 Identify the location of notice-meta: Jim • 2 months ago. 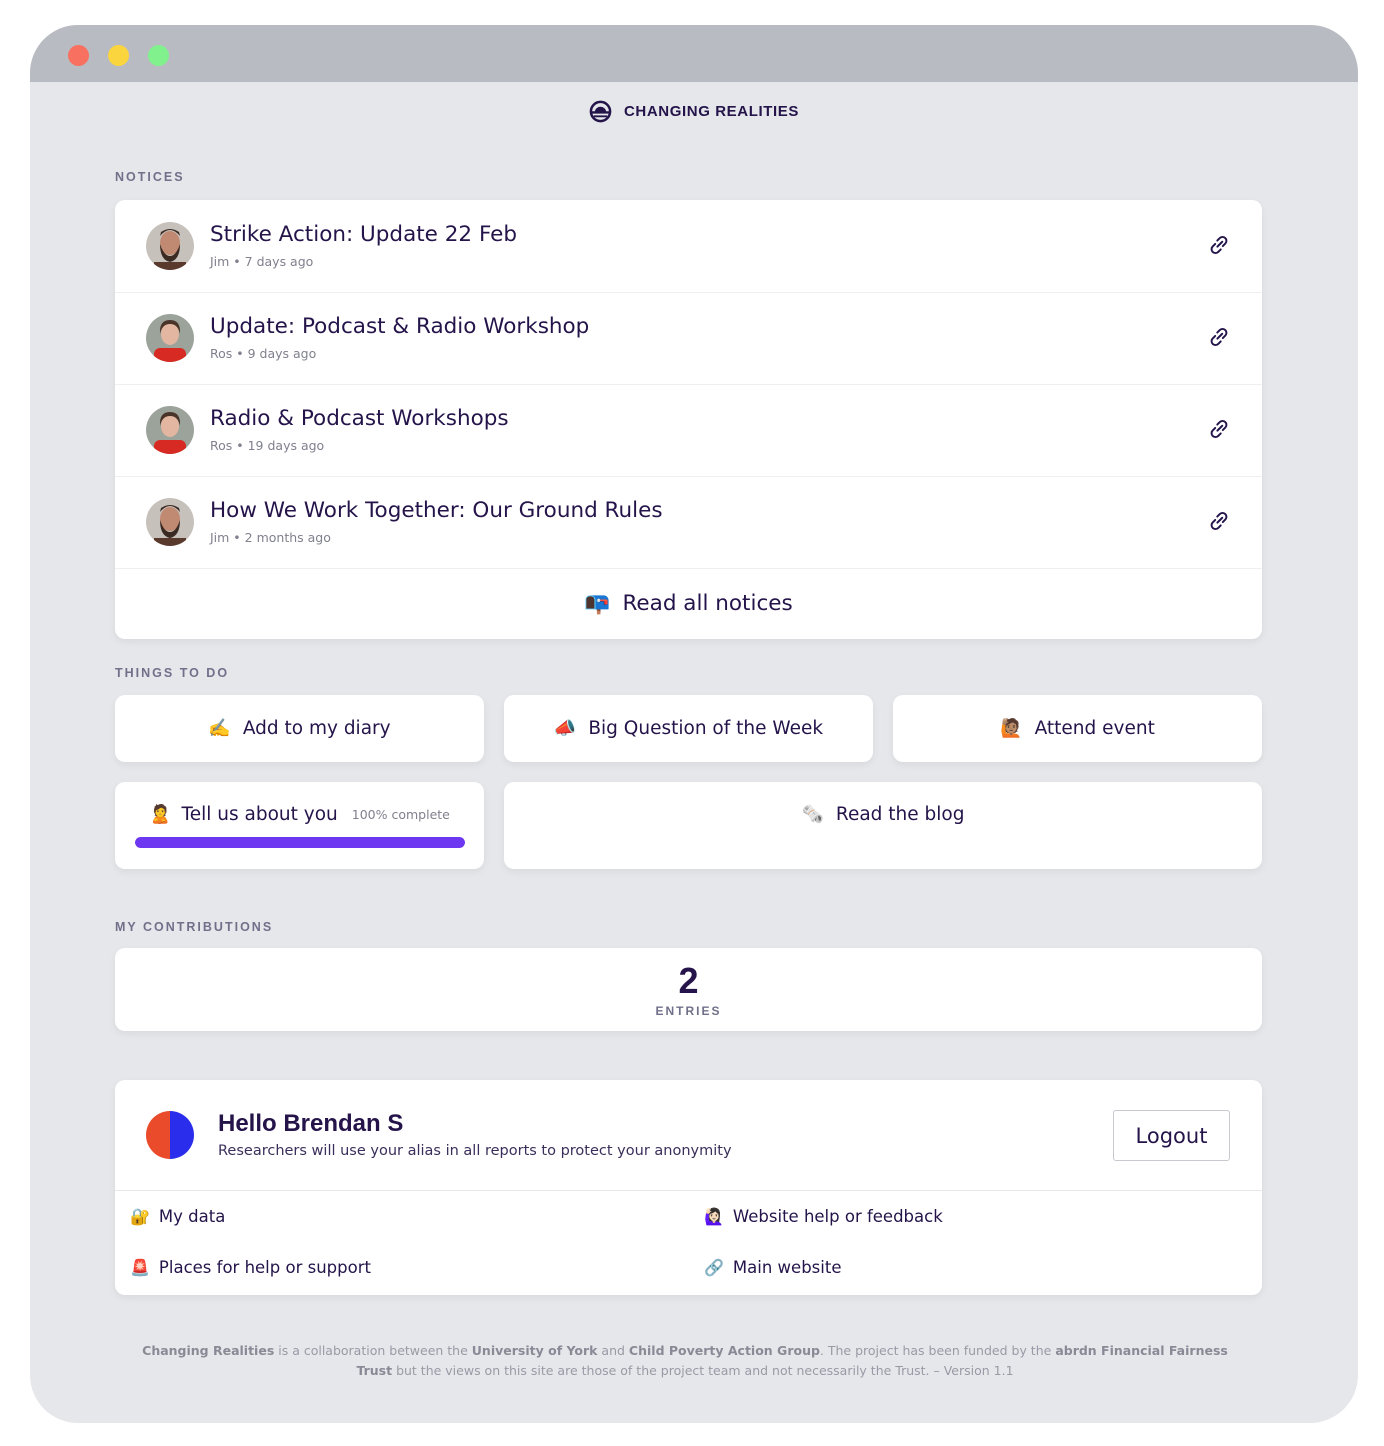
(270, 537).